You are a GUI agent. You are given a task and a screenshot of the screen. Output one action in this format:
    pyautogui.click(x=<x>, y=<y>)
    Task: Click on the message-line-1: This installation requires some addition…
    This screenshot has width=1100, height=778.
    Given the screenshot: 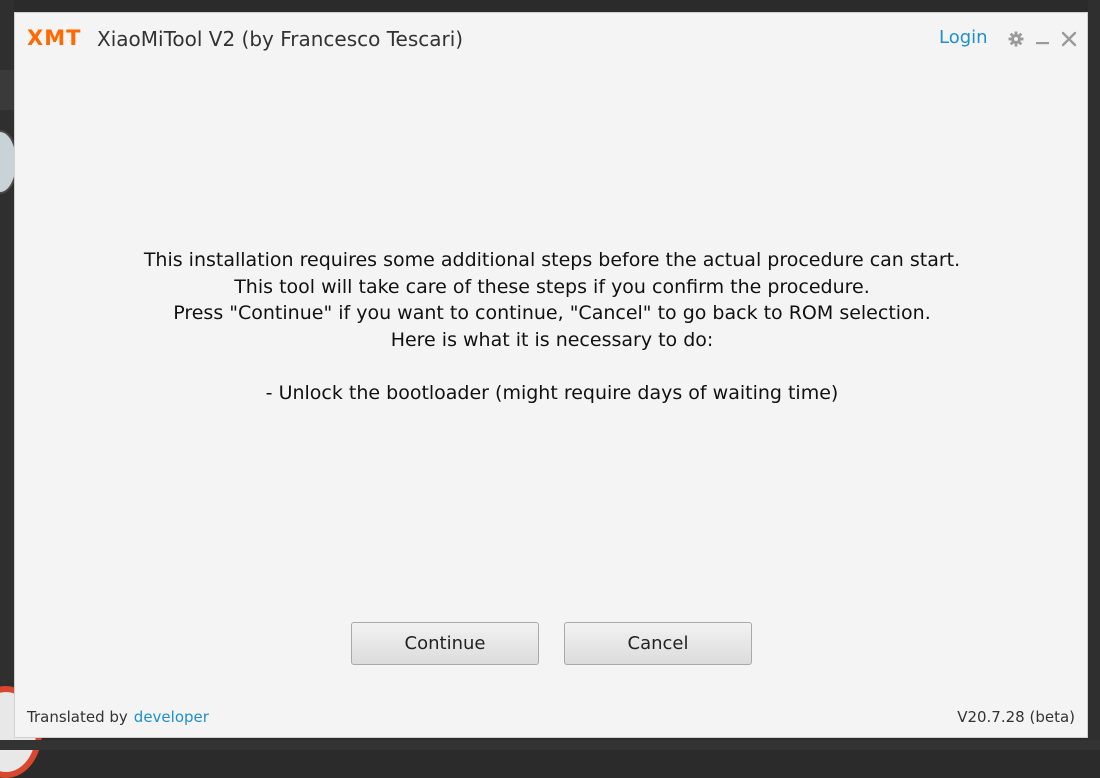 What is the action you would take?
    pyautogui.click(x=552, y=260)
    